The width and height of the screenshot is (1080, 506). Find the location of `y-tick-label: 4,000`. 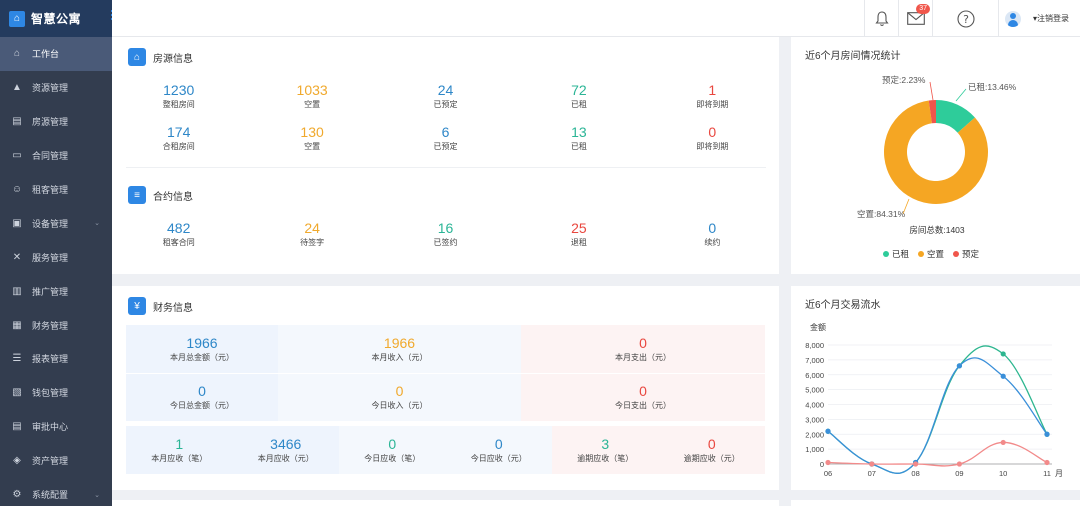

y-tick-label: 4,000 is located at coordinates (814, 405).